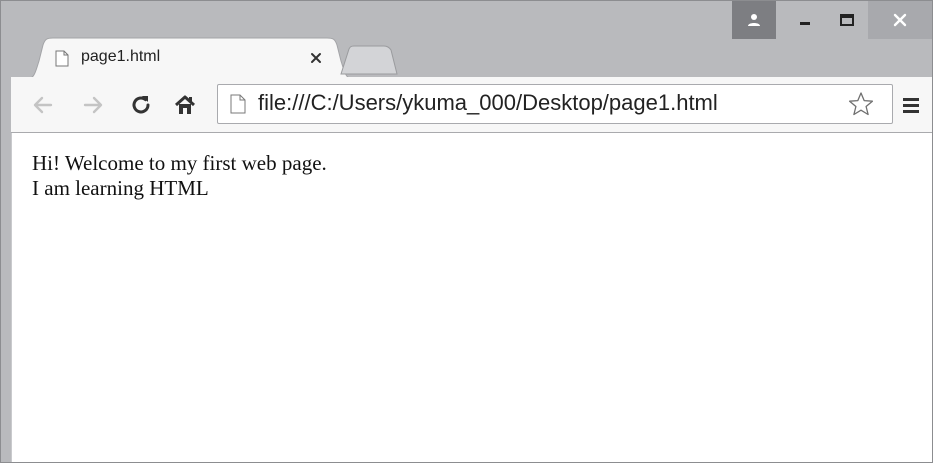  What do you see at coordinates (43, 105) in the screenshot?
I see `back-arrow-icon` at bounding box center [43, 105].